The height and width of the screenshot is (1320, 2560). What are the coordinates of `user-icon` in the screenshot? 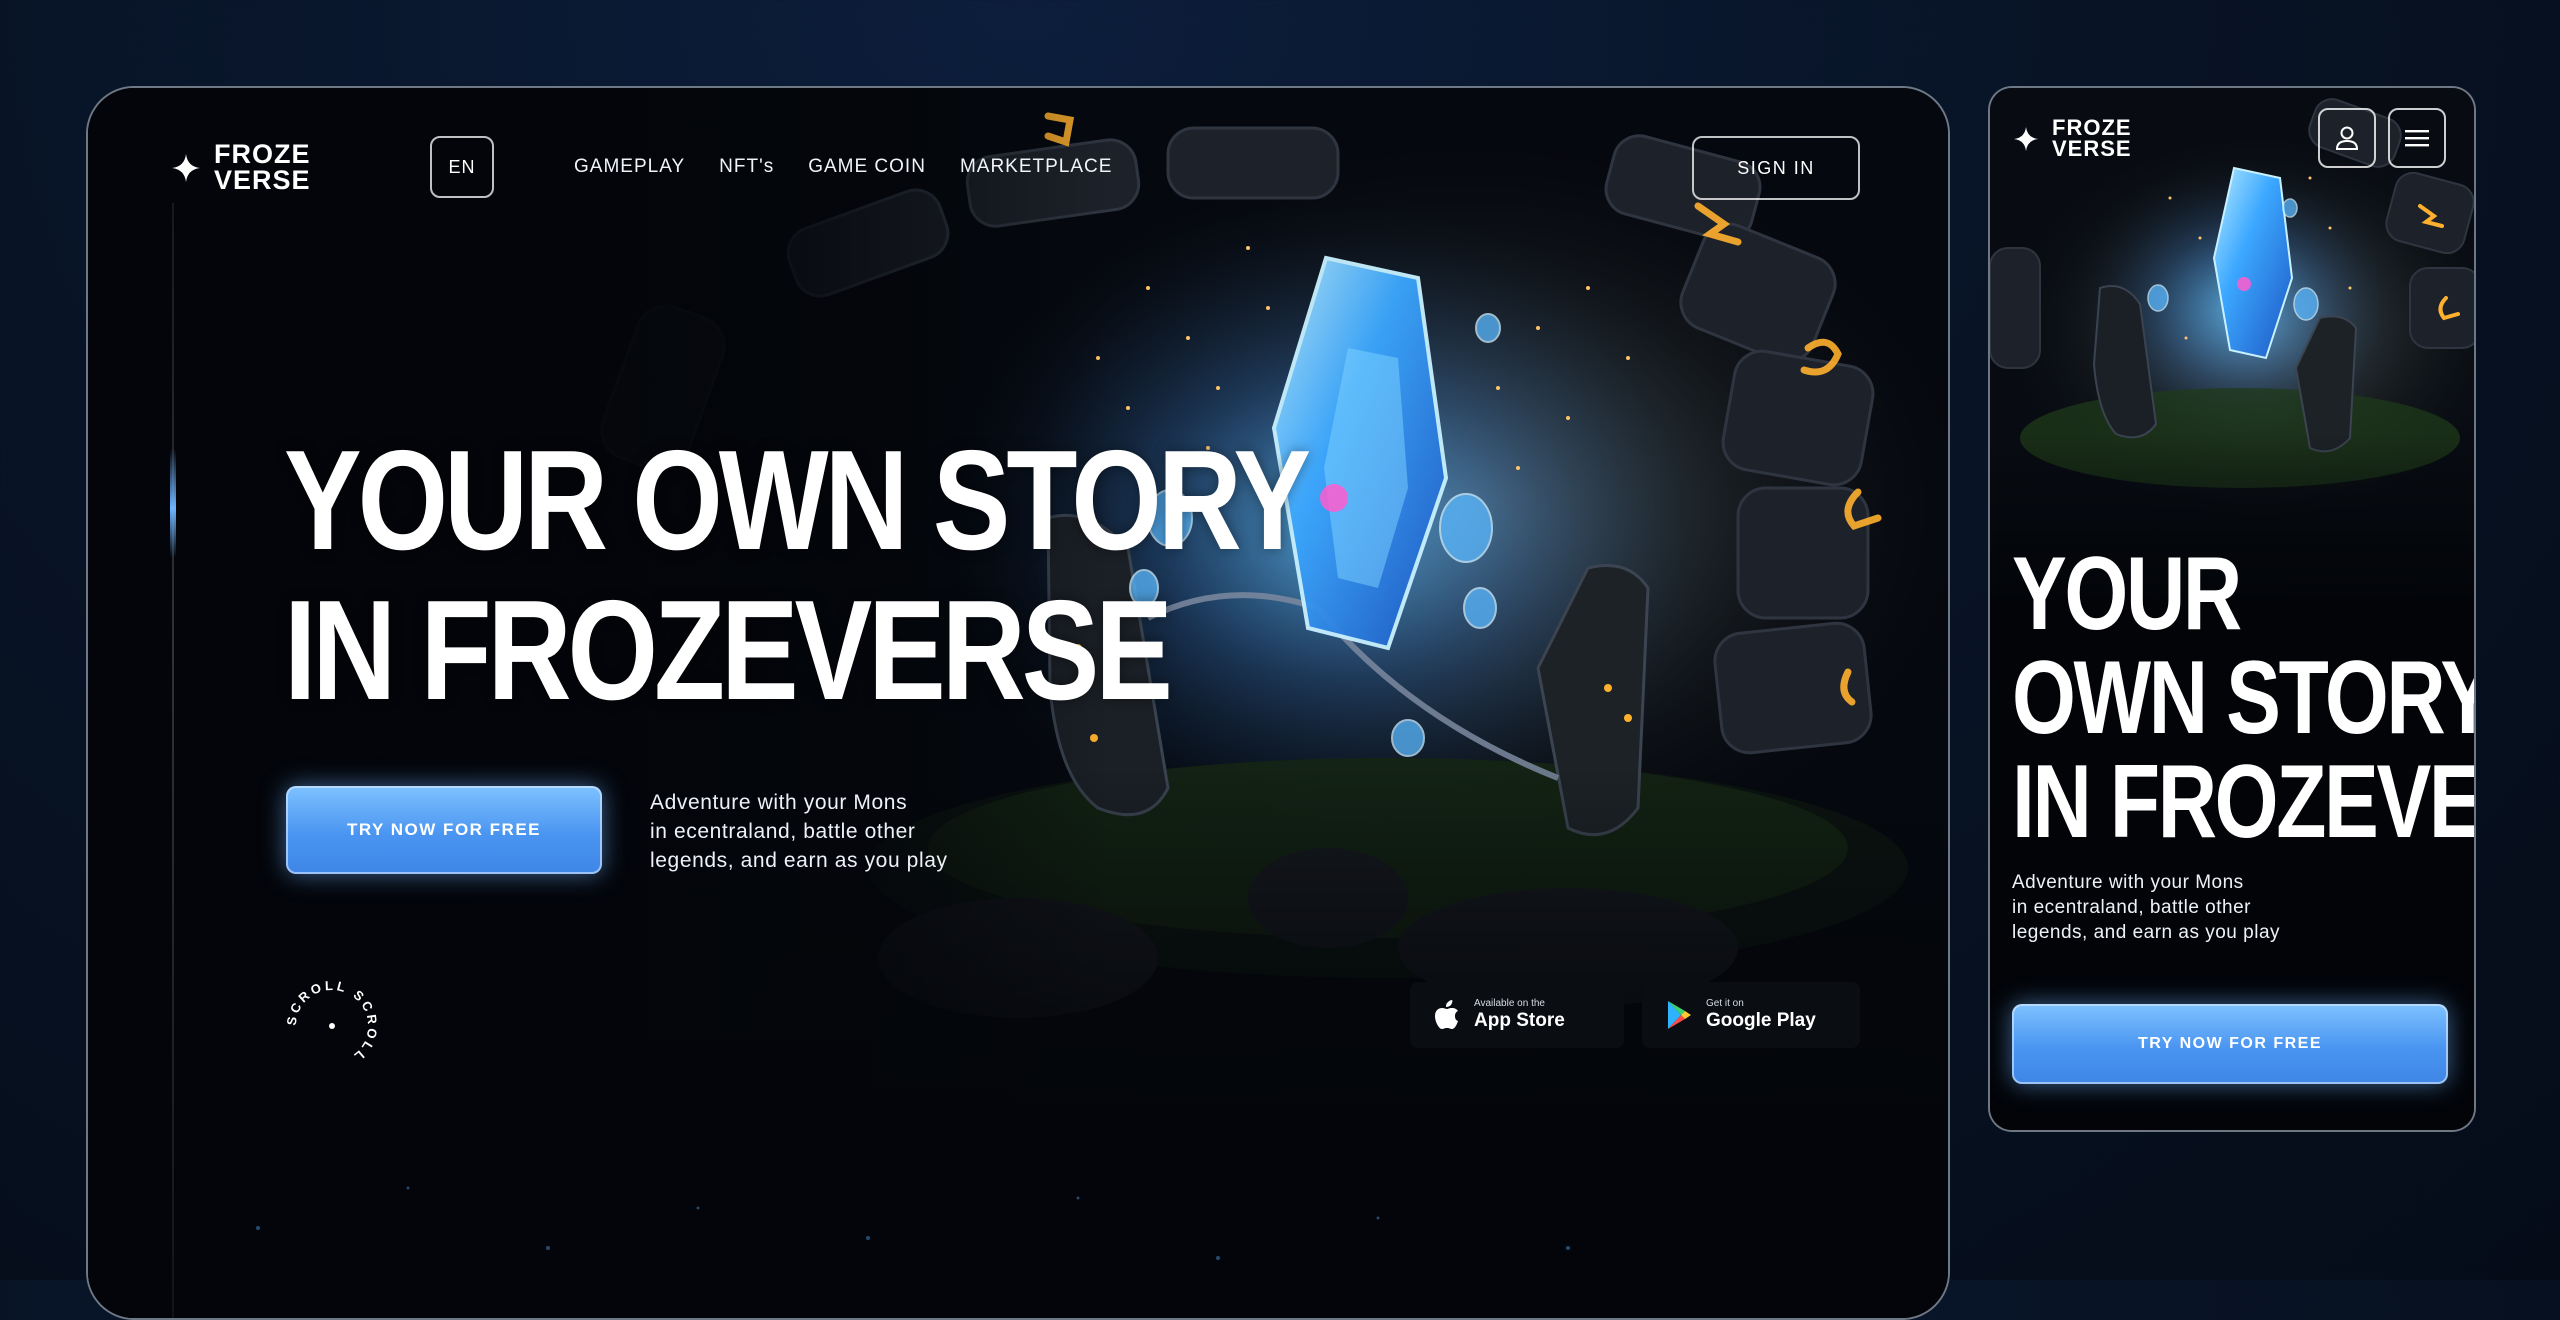 It's located at (2347, 138).